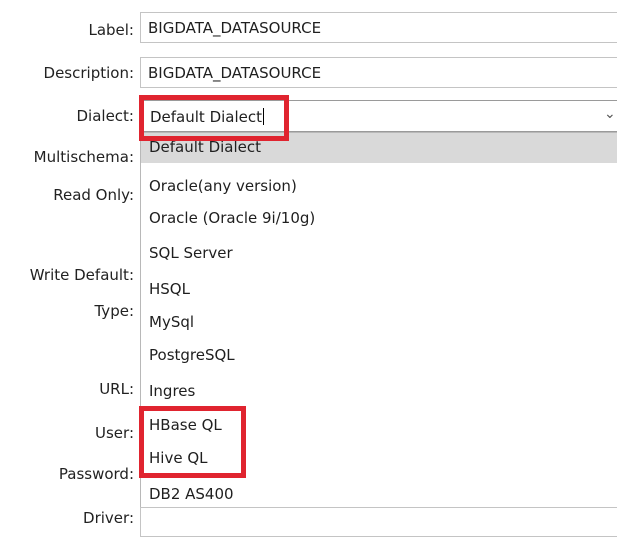 This screenshot has height=537, width=617. What do you see at coordinates (93, 195) in the screenshot?
I see `read-only-field-label: Read Only:` at bounding box center [93, 195].